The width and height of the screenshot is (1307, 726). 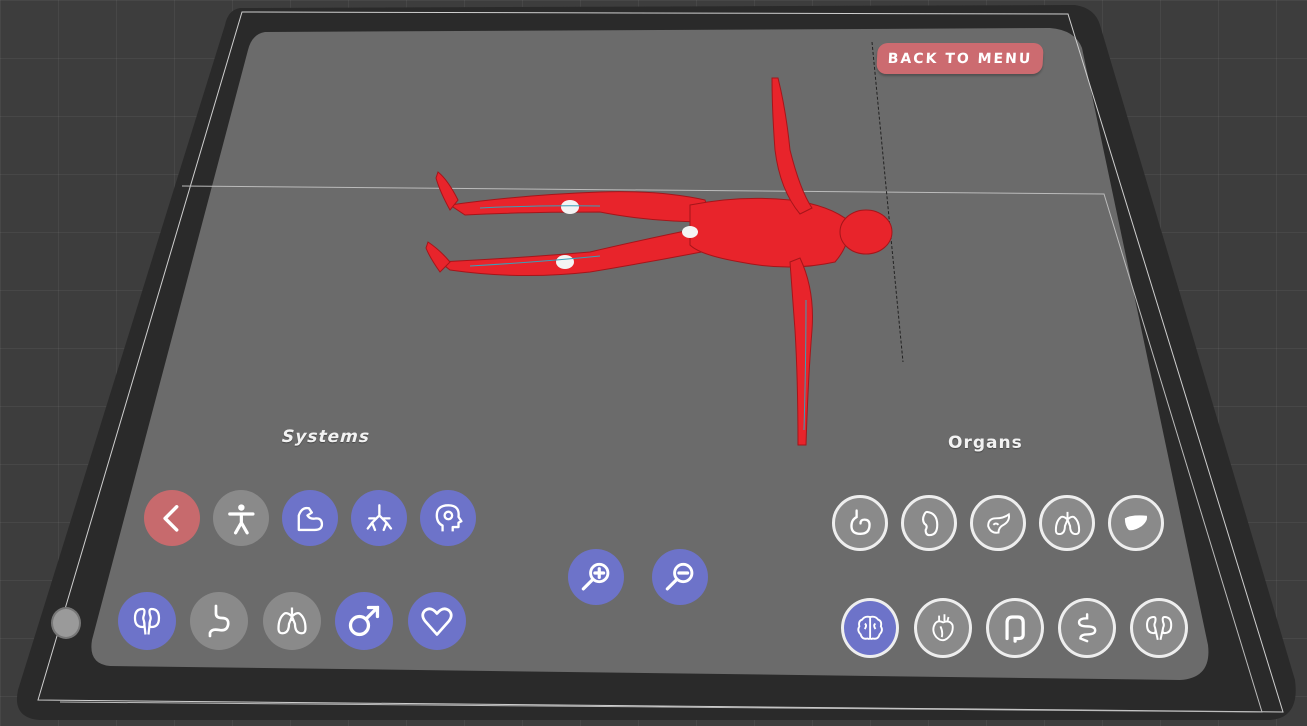 I want to click on spleen-icon, so click(x=929, y=523).